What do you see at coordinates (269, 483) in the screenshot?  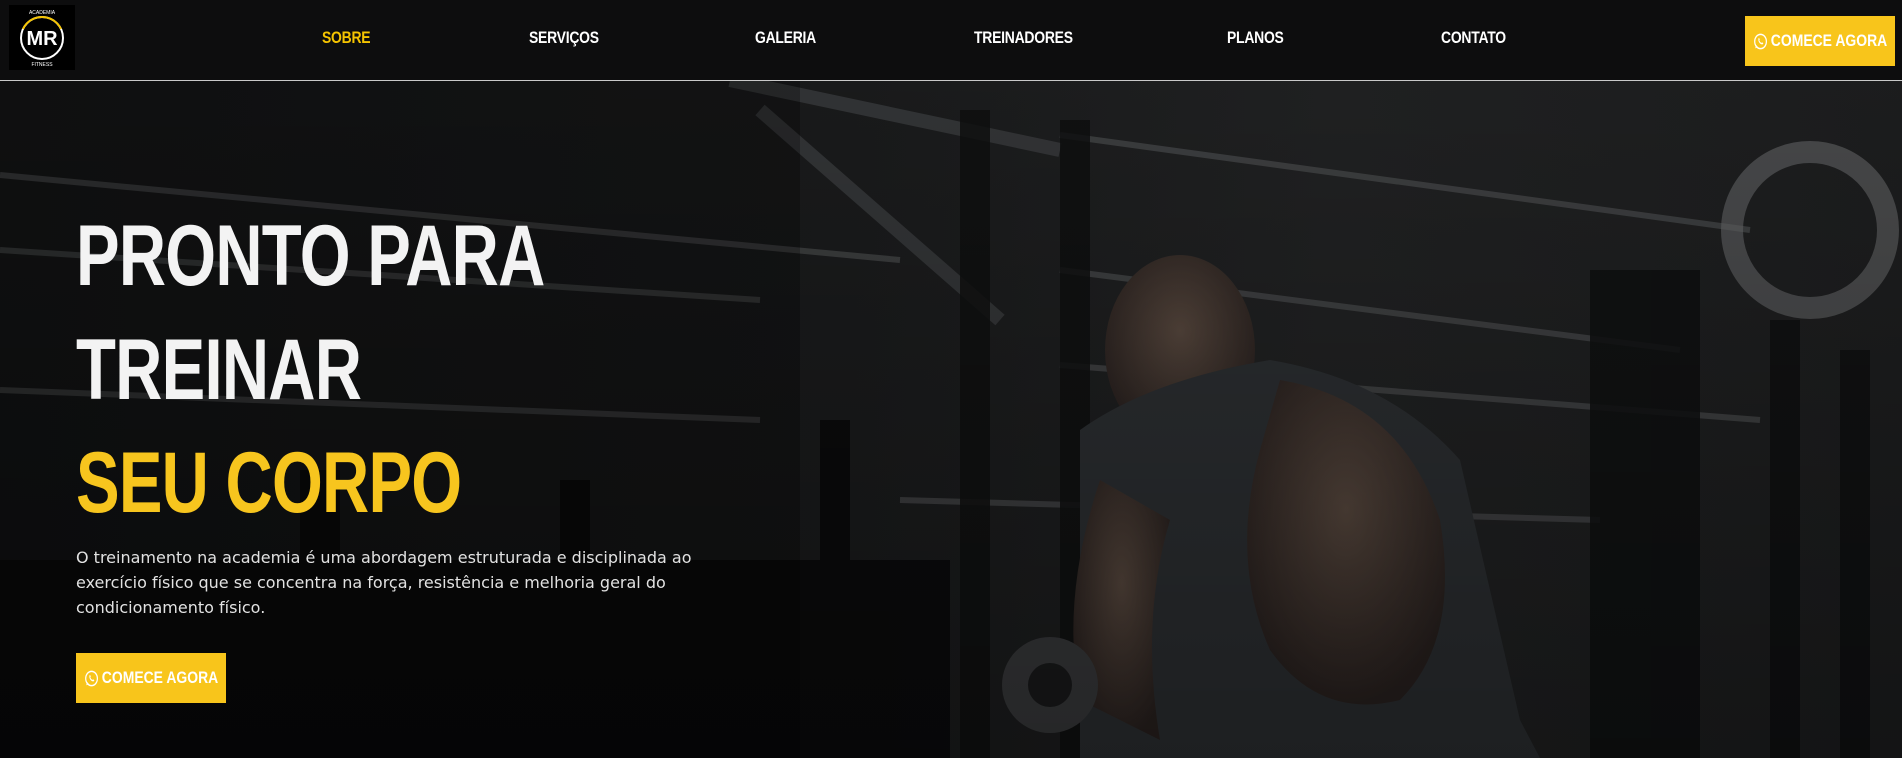 I see `hero-title-line-3: SEU CORPO` at bounding box center [269, 483].